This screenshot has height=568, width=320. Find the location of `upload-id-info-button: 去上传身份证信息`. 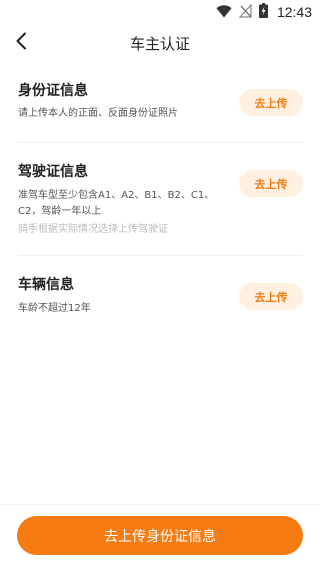

upload-id-info-button: 去上传身份证信息 is located at coordinates (160, 535).